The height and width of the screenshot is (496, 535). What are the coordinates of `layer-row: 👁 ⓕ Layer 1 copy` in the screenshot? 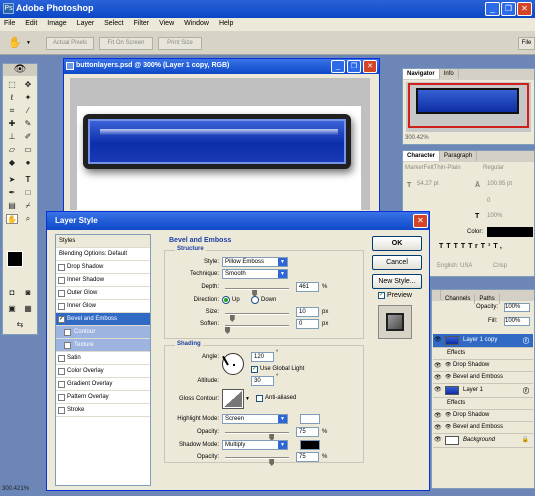 It's located at (483, 341).